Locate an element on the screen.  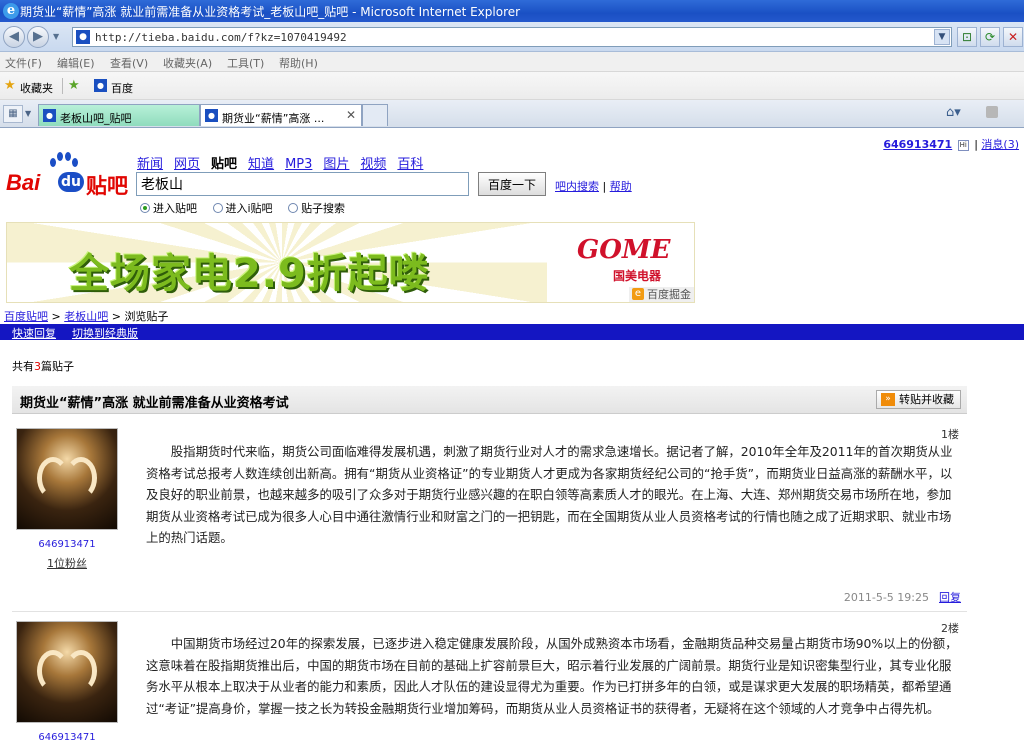
search-mode-radios: 进入贴吧 进入i贴吧 贴子搜索 is located at coordinates (248, 208).